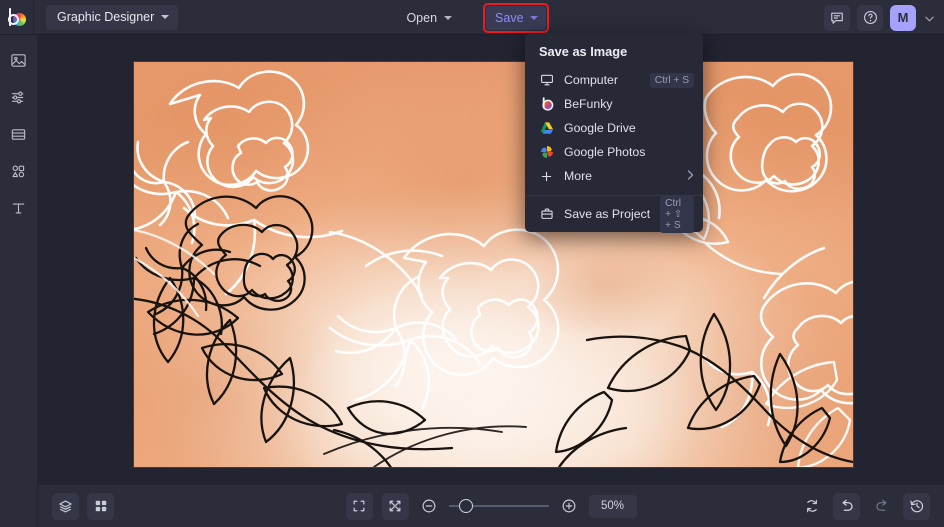 The width and height of the screenshot is (944, 527). Describe the element at coordinates (19, 281) in the screenshot. I see `left-toolbar` at that location.